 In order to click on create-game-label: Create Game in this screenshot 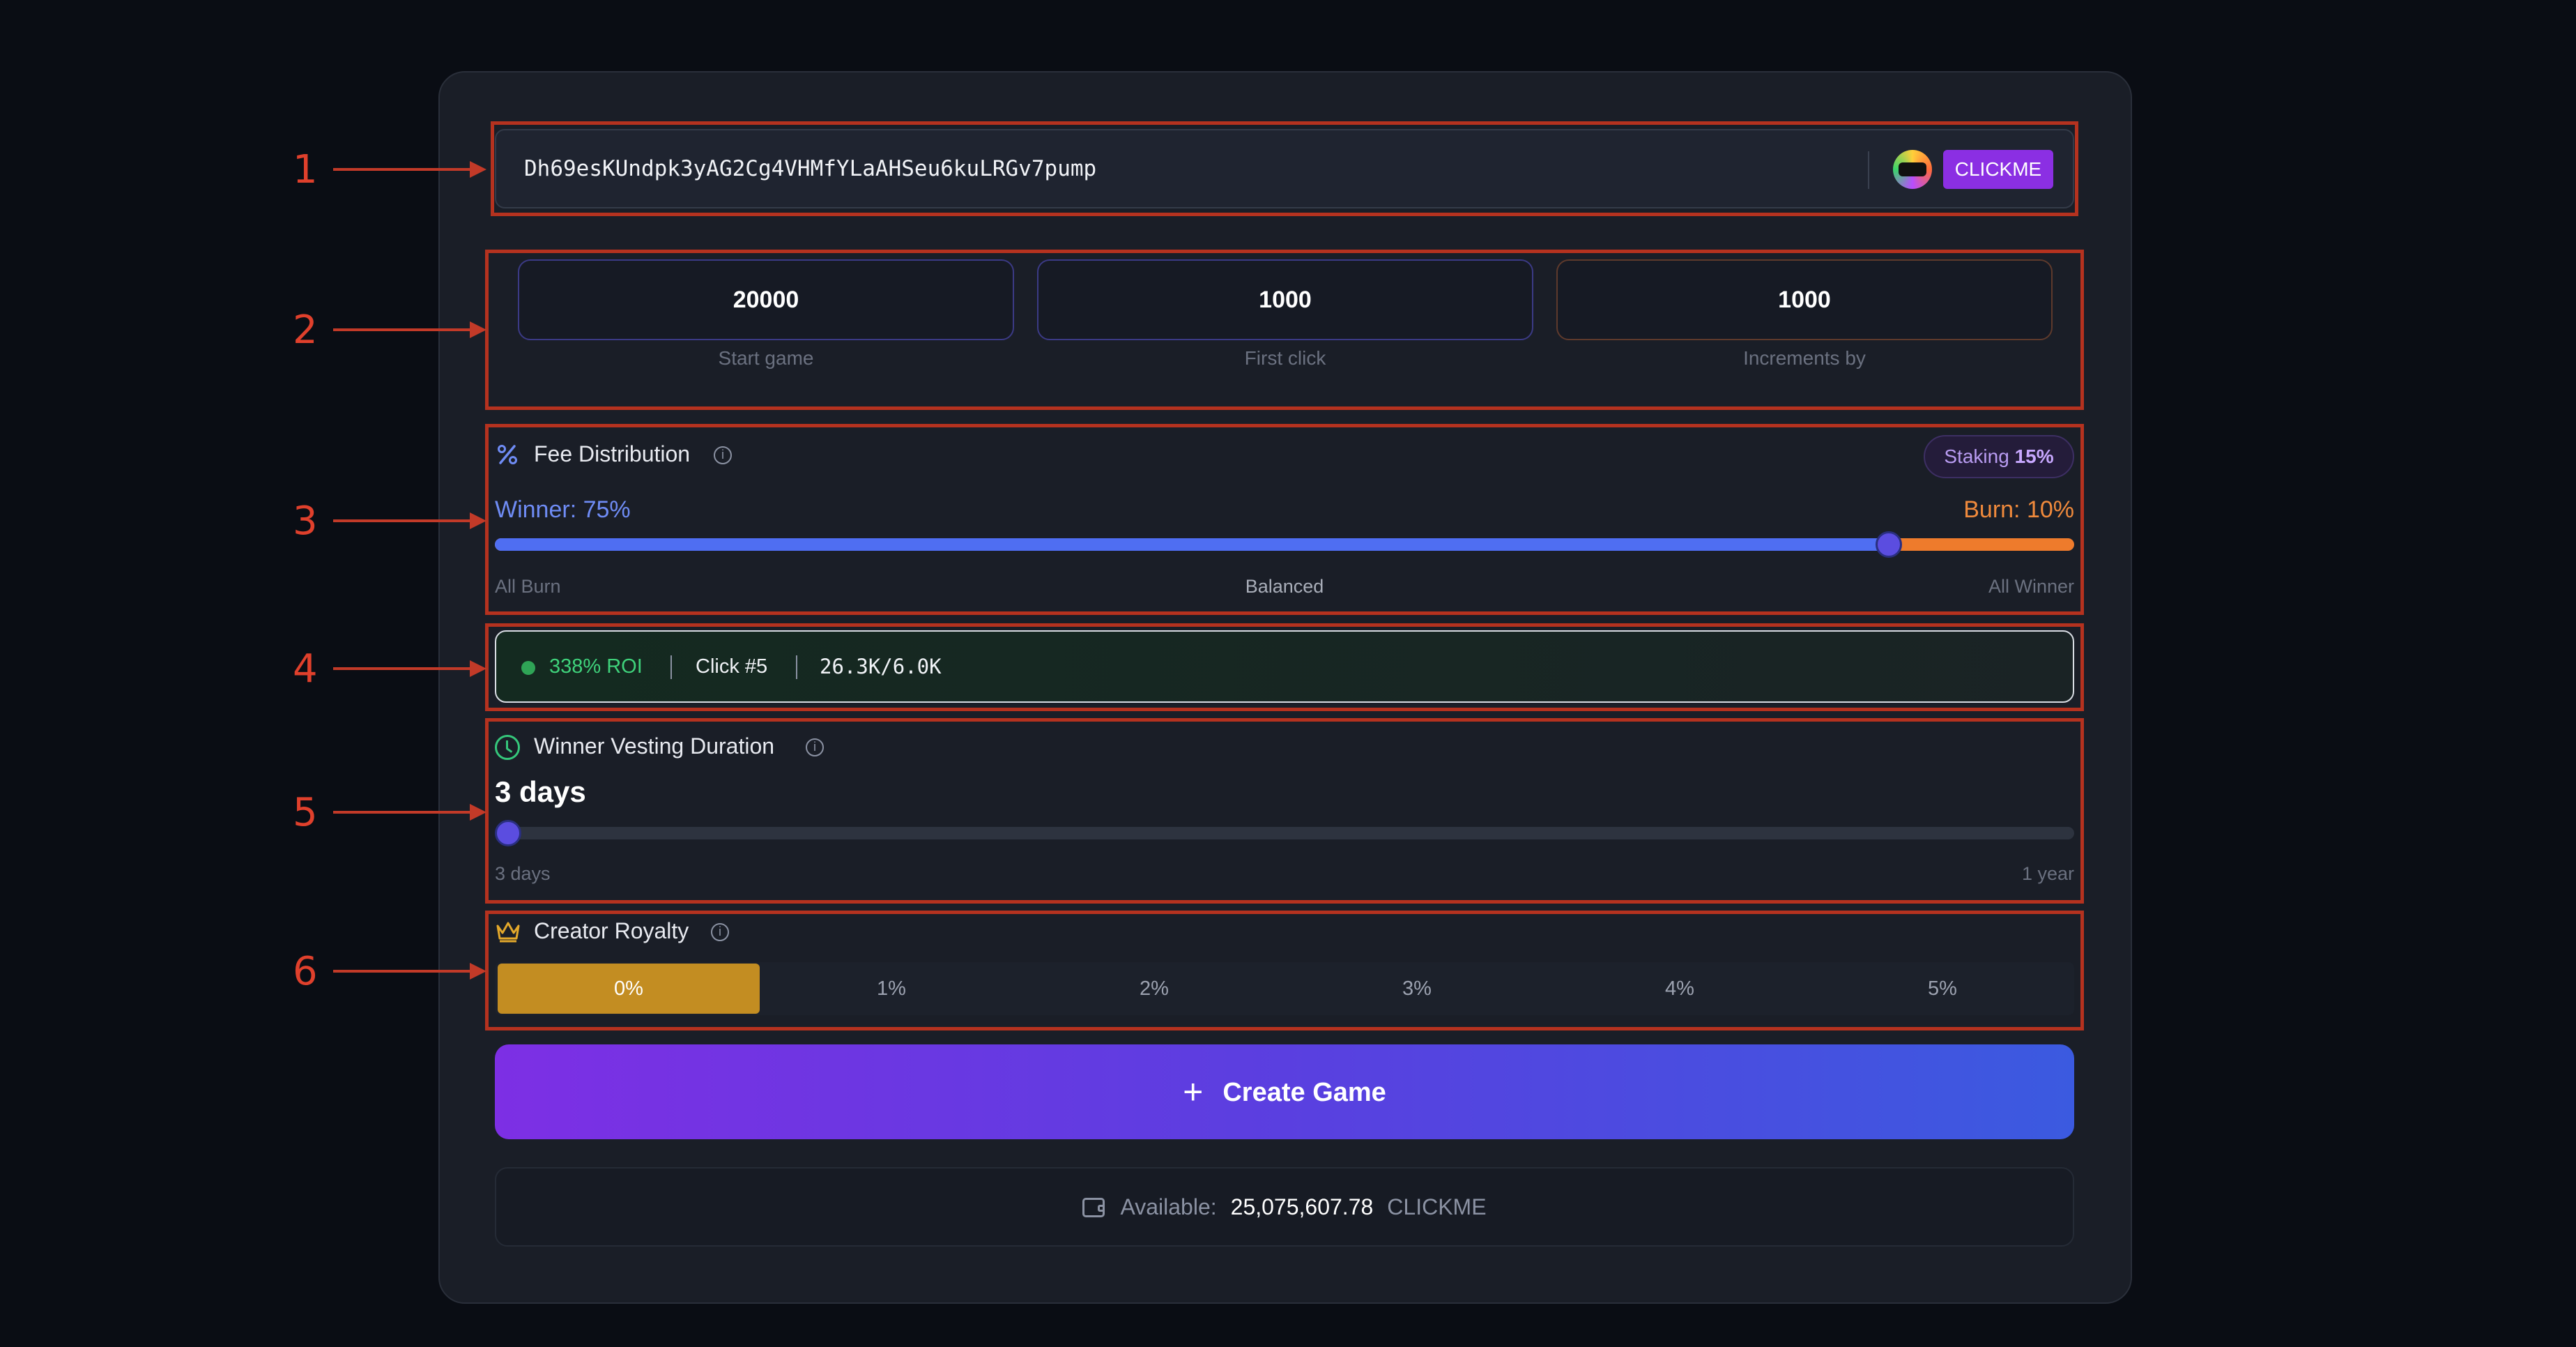, I will do `click(1304, 1092)`.